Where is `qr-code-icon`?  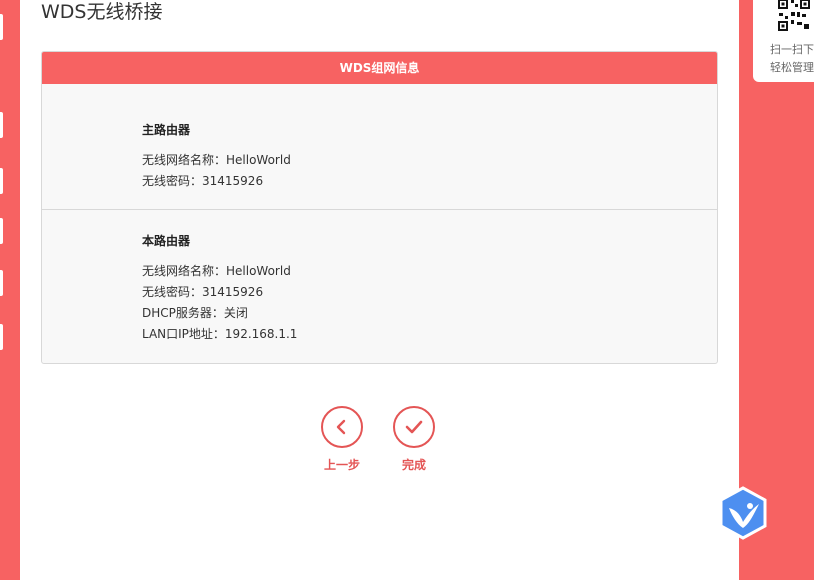 qr-code-icon is located at coordinates (794, 16).